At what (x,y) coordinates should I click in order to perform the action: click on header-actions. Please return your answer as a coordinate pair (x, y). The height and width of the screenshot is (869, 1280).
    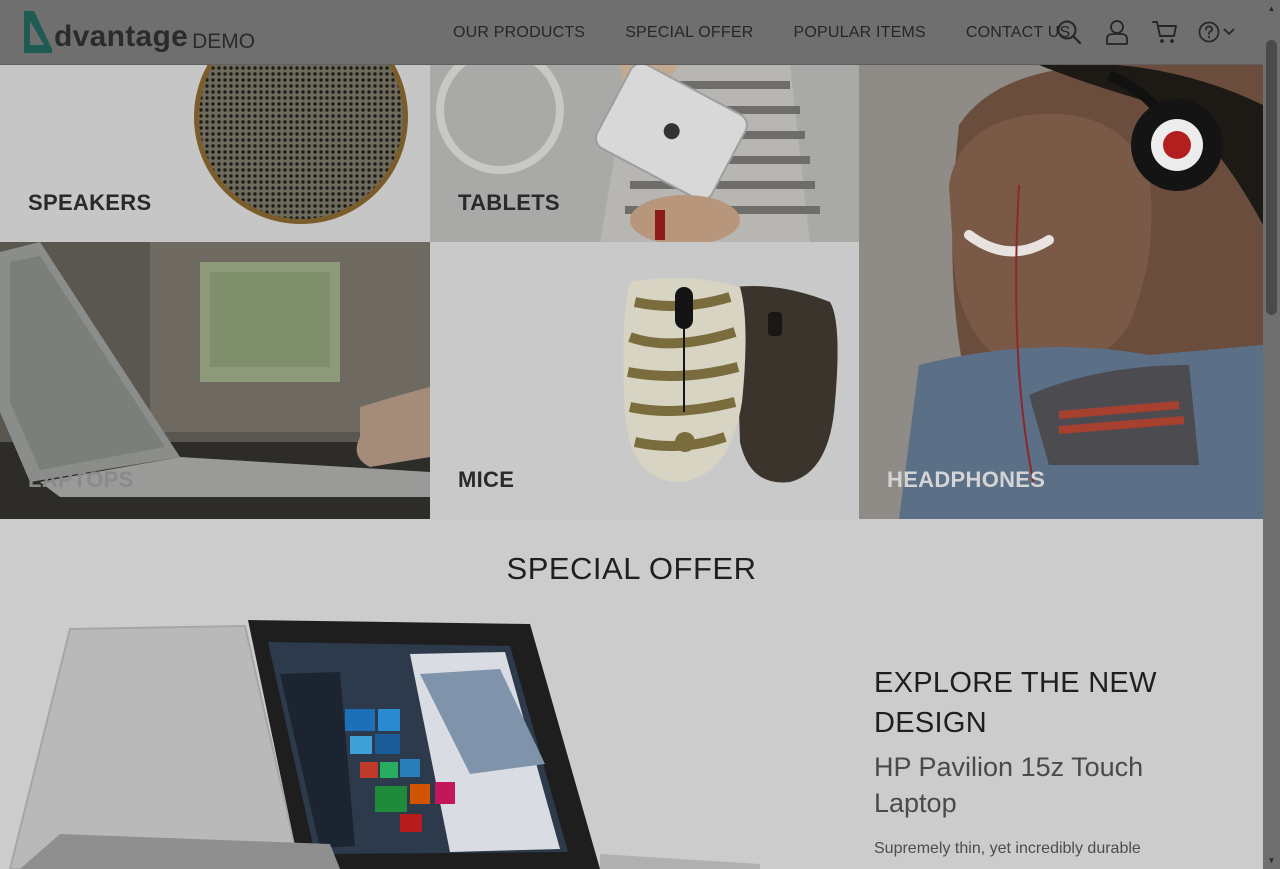
    Looking at the image, I should click on (1148, 32).